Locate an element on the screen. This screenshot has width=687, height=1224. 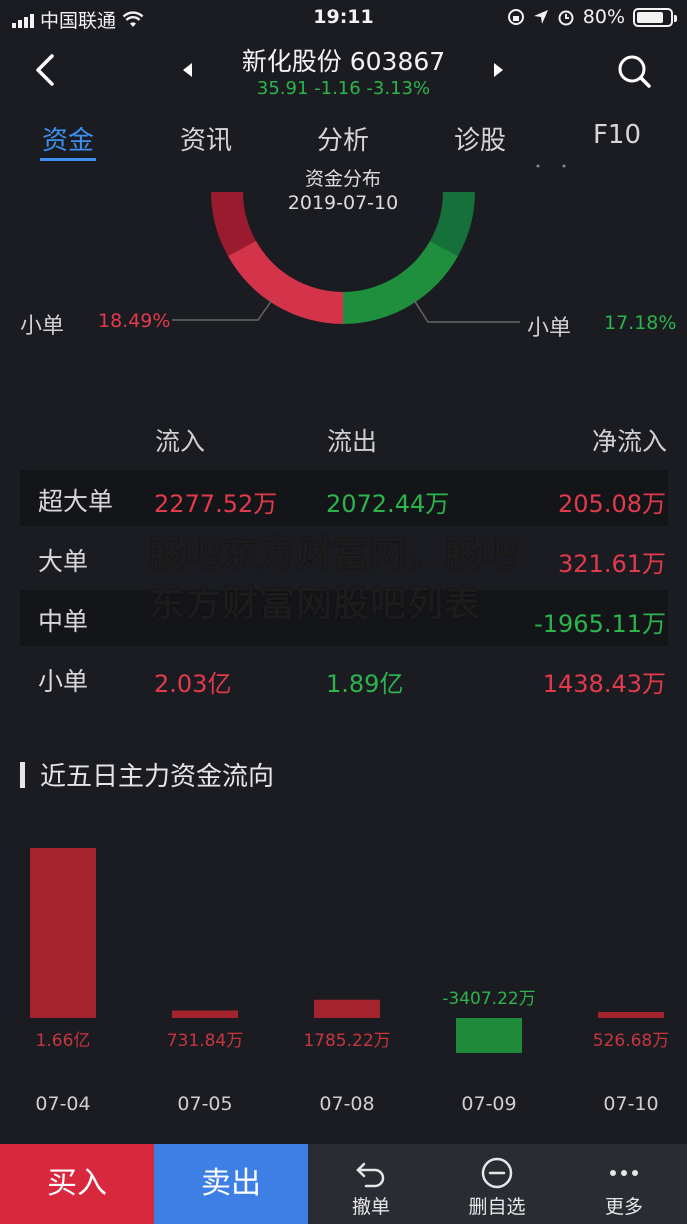
buy-button: 买入 is located at coordinates (77, 1184).